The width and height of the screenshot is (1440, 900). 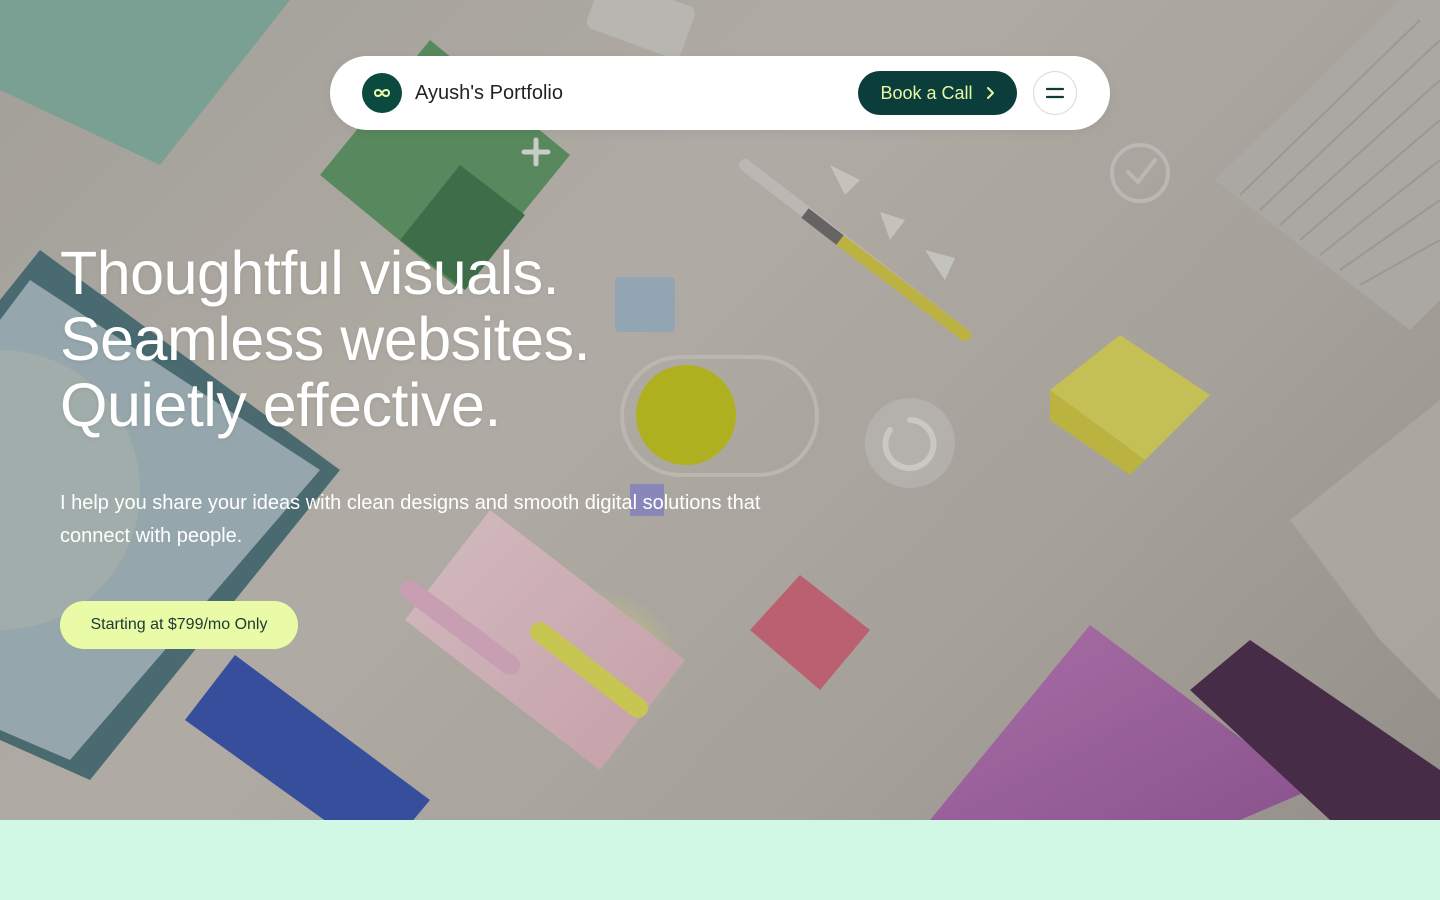 I want to click on next-section, so click(x=720, y=860).